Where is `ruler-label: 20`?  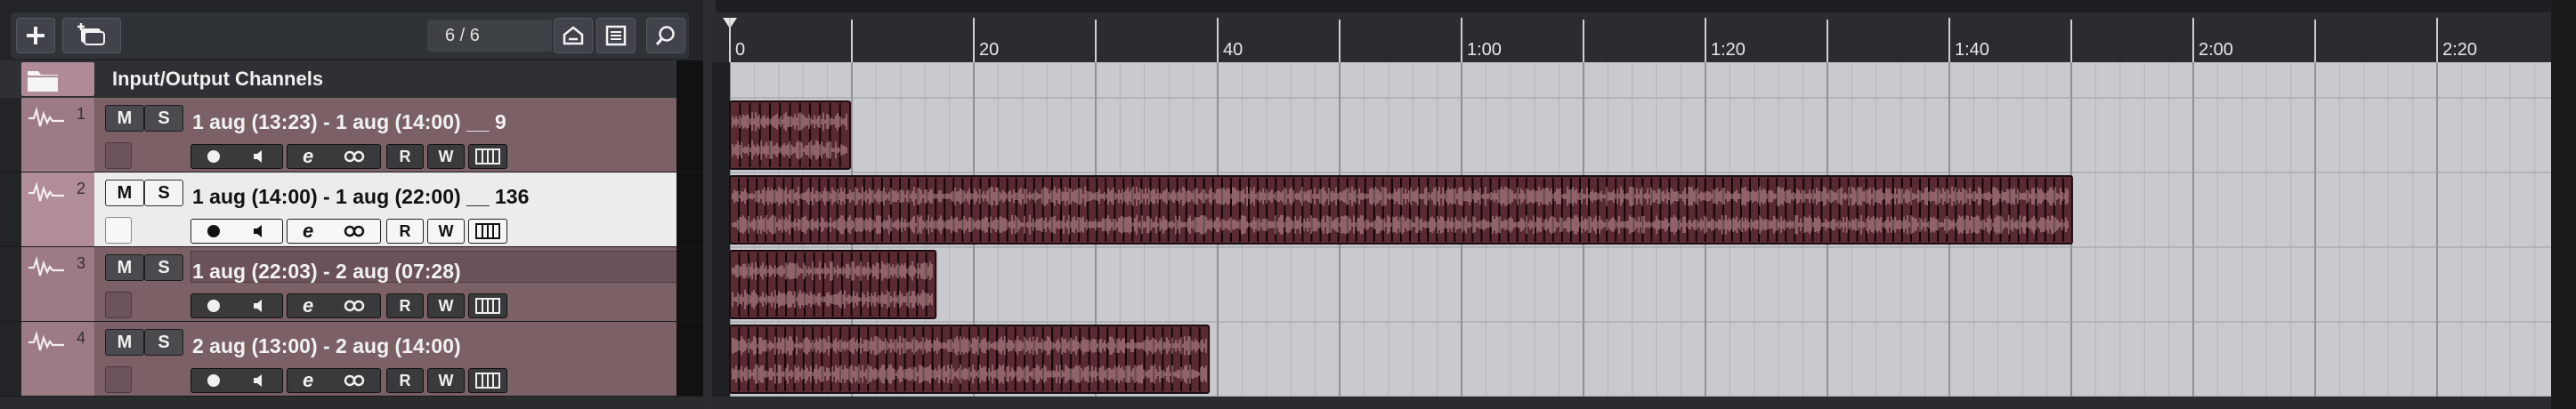
ruler-label: 20 is located at coordinates (989, 50).